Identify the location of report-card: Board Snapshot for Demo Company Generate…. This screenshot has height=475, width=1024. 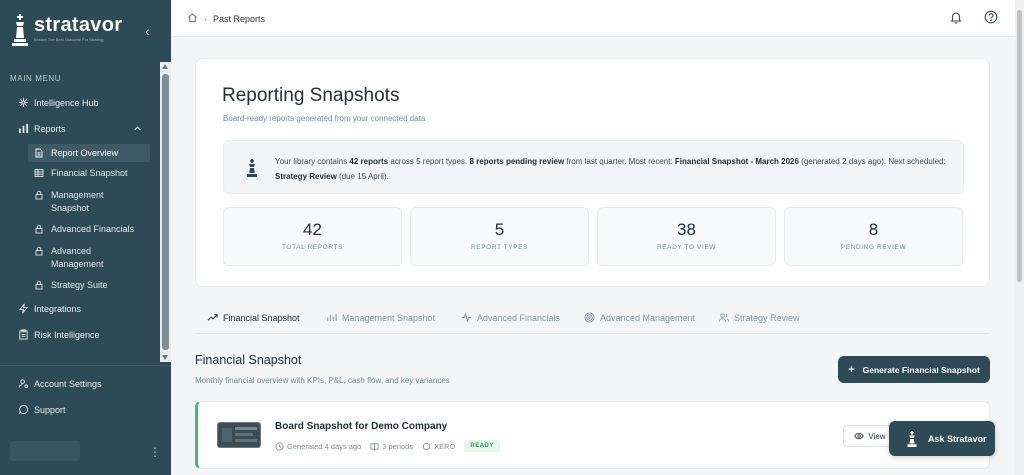
(592, 435).